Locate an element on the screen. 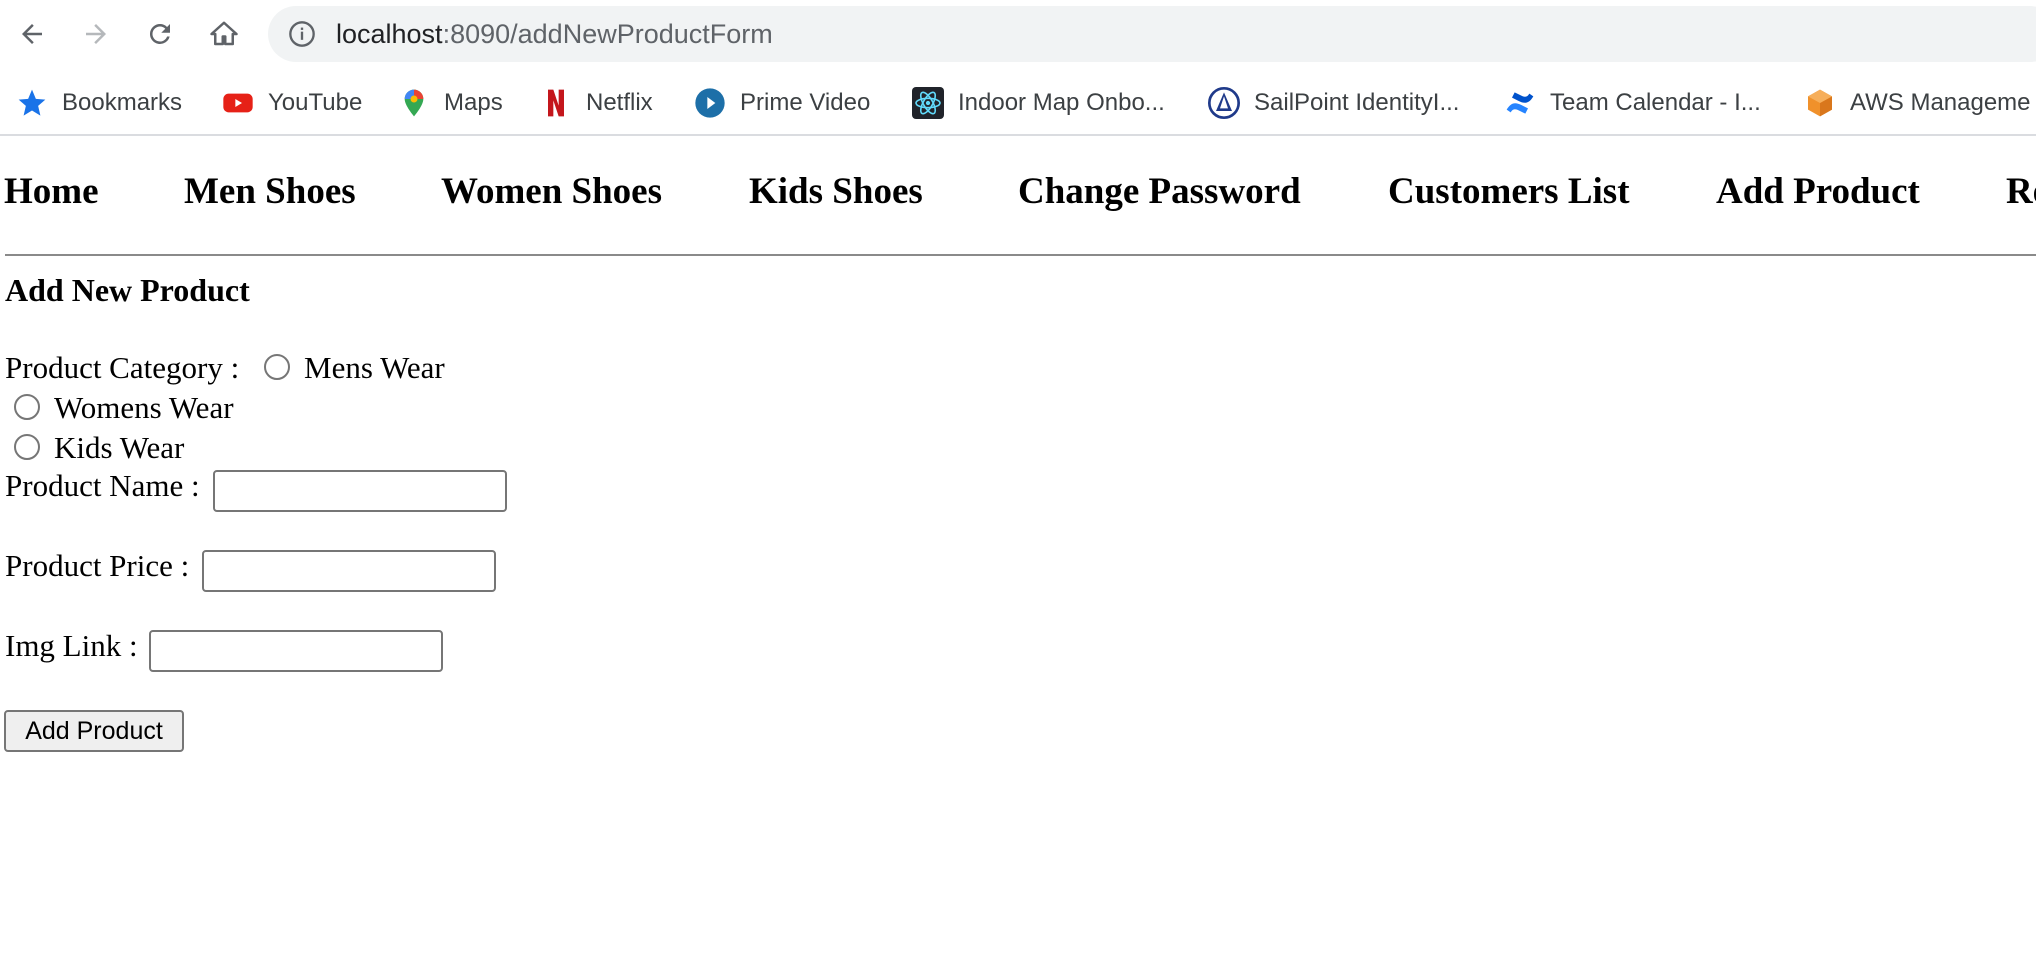  bookmark-youtube: YouTube is located at coordinates (292, 103).